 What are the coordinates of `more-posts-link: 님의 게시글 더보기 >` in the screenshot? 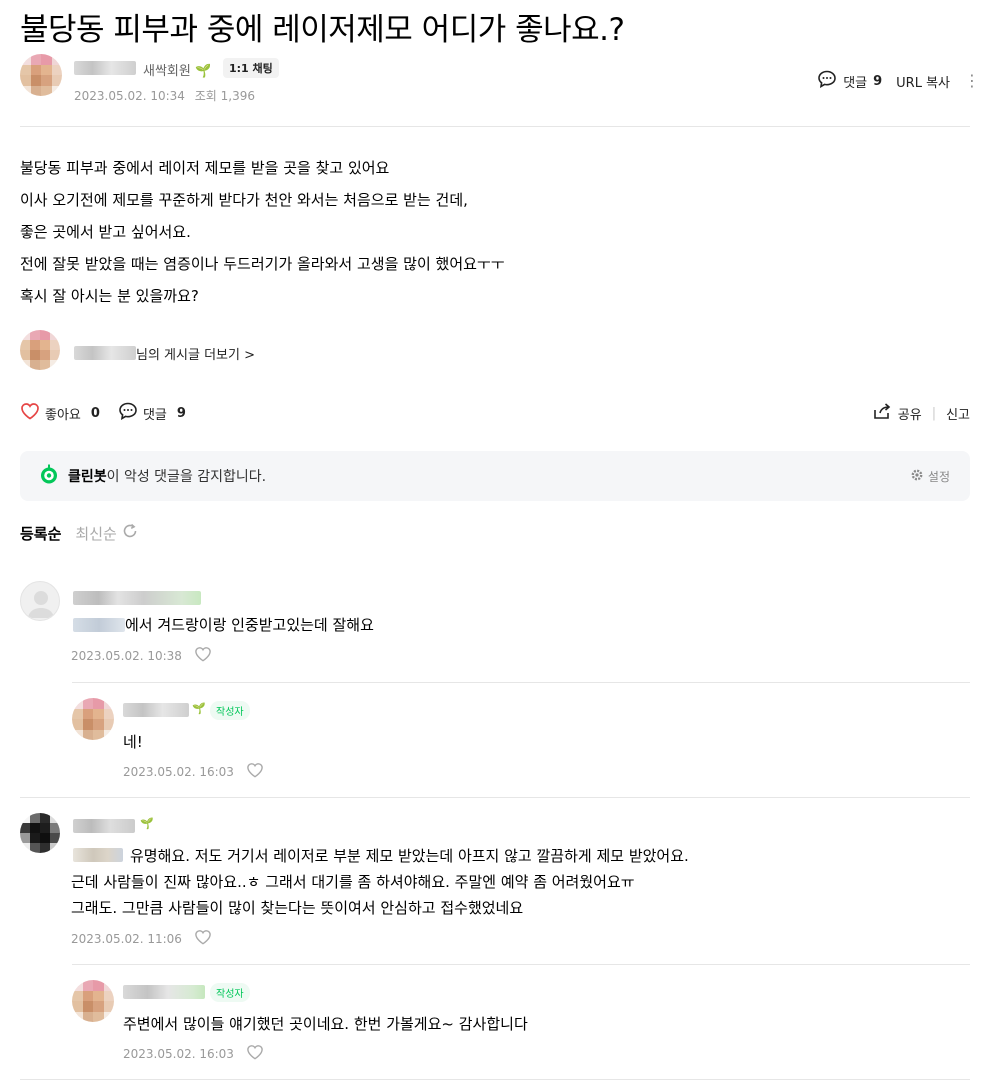 It's located at (195, 353).